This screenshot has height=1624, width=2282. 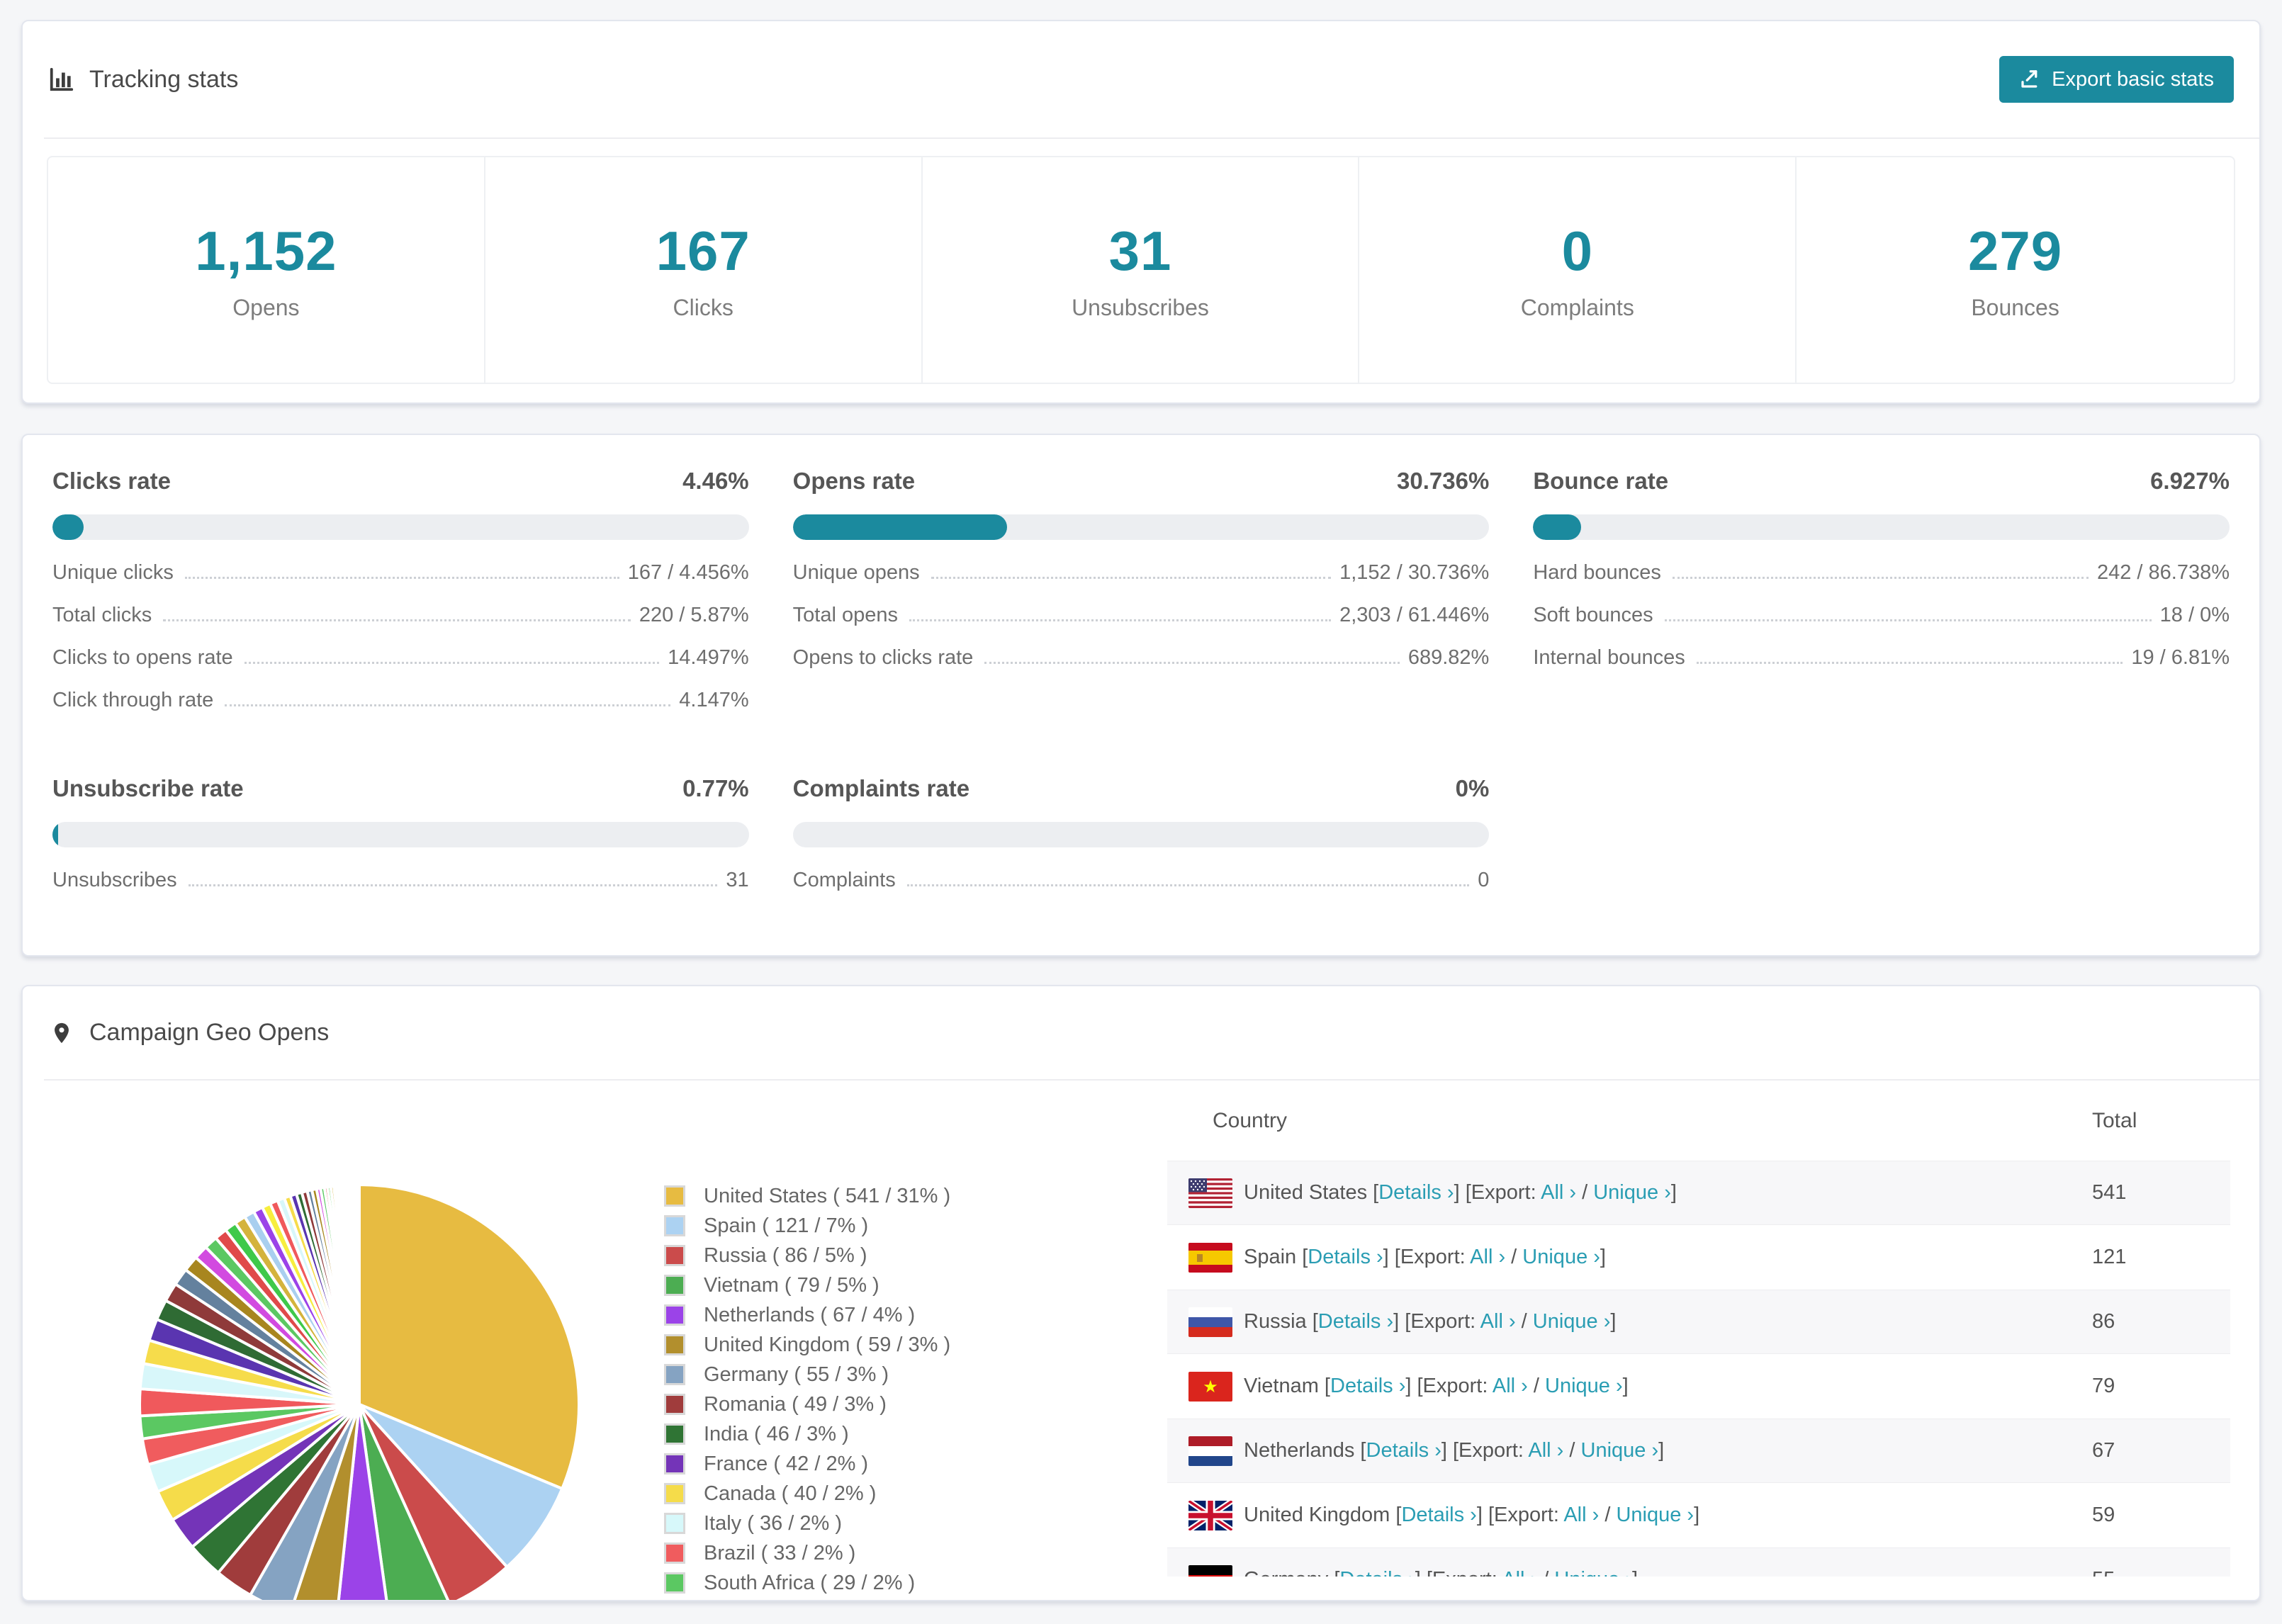 I want to click on rate-value: 0%, so click(x=1473, y=788).